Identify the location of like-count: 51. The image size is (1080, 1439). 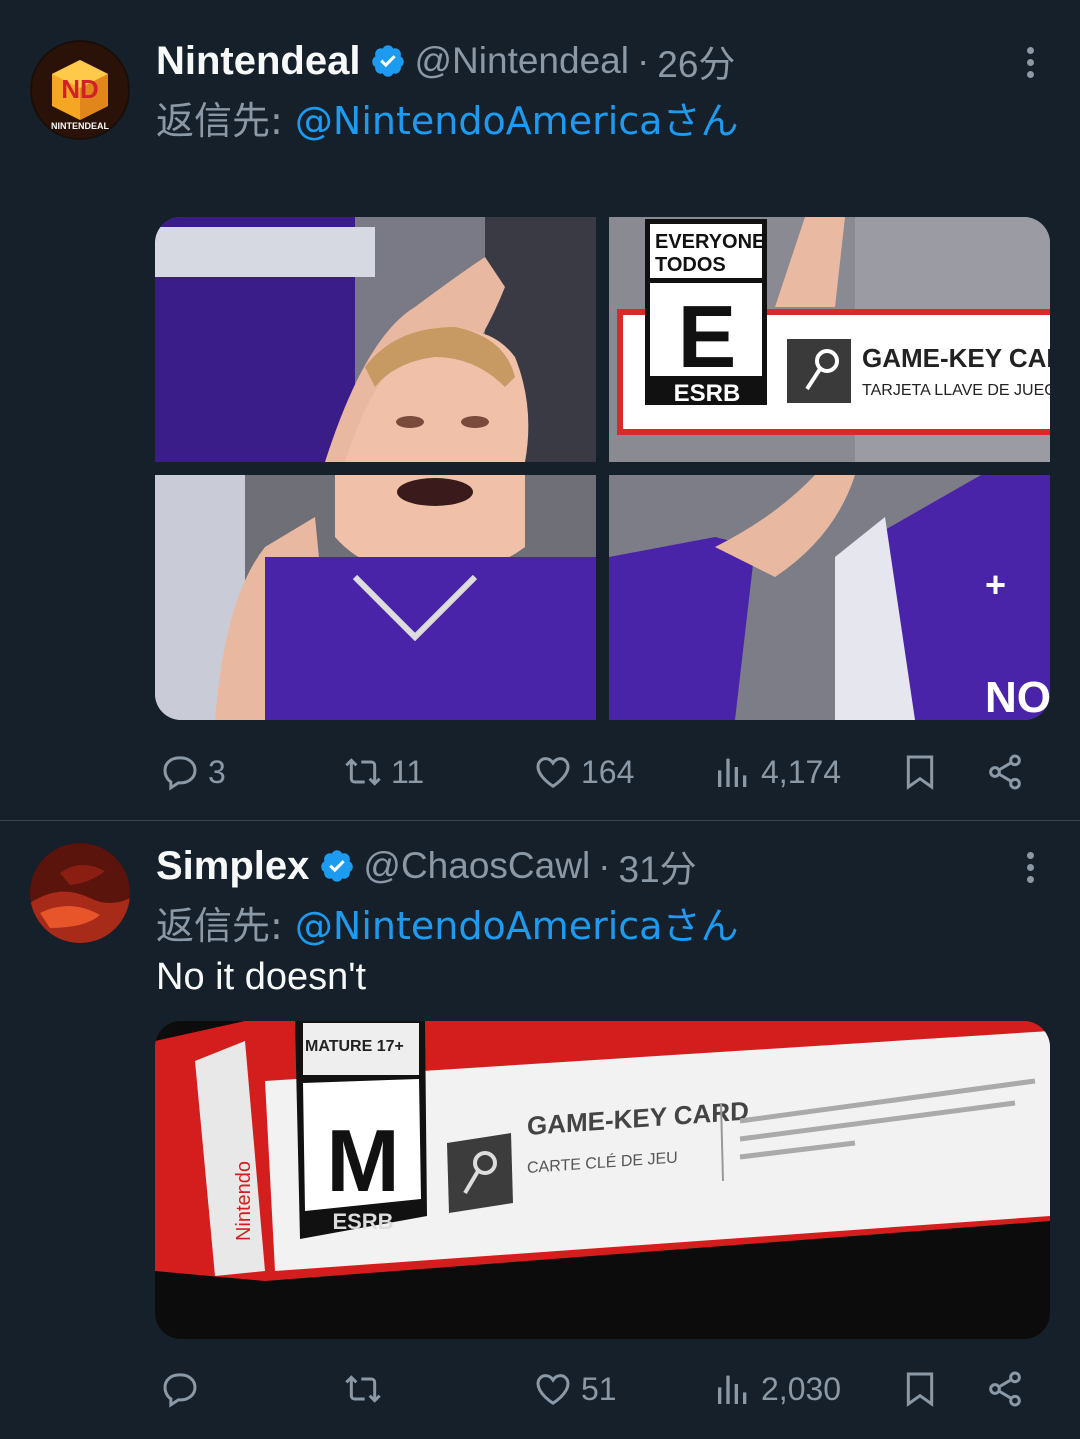
(599, 1388).